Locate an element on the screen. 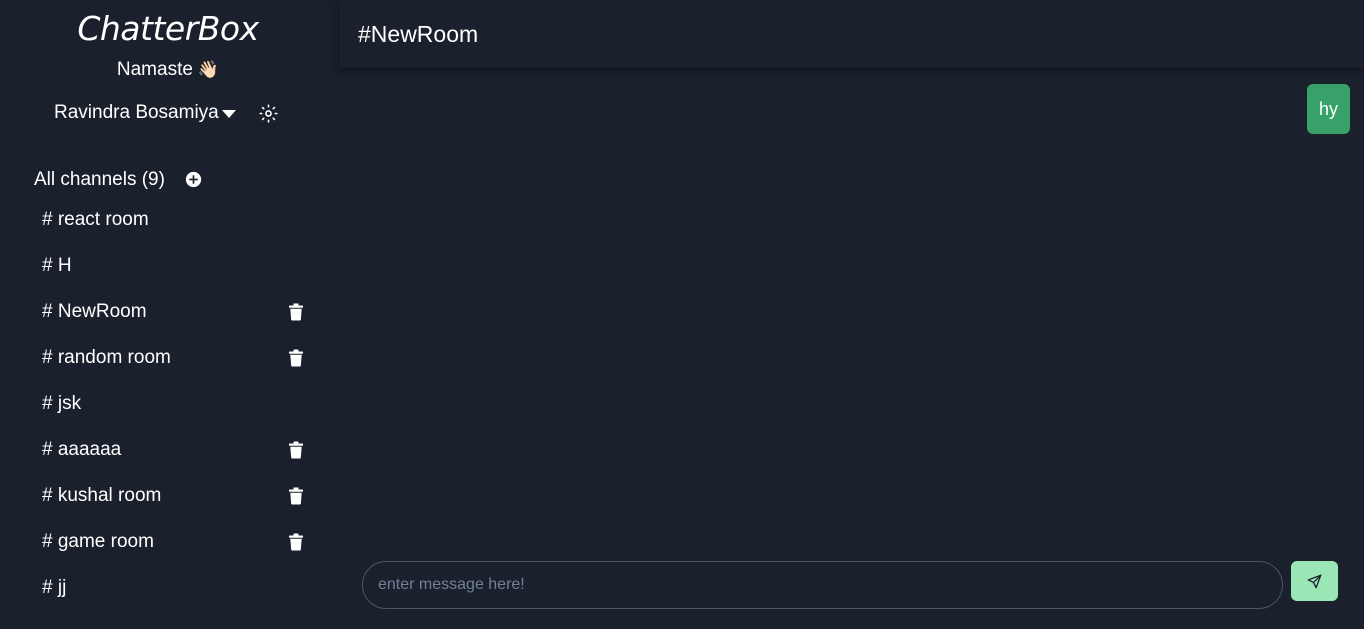  channel-item: # random room is located at coordinates (168, 358).